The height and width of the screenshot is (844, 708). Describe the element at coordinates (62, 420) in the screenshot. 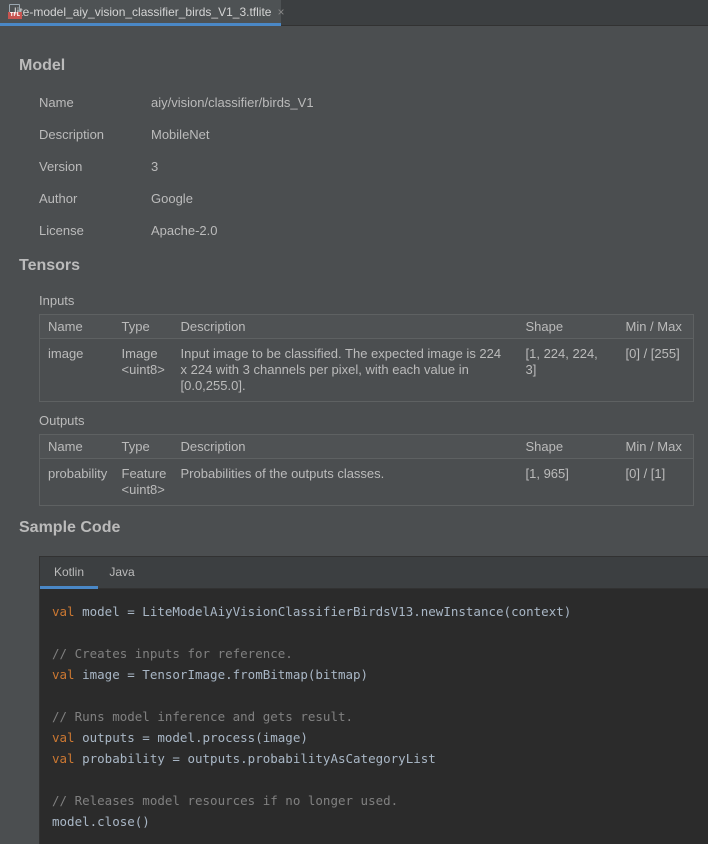

I see `outputs-label: Outputs` at that location.